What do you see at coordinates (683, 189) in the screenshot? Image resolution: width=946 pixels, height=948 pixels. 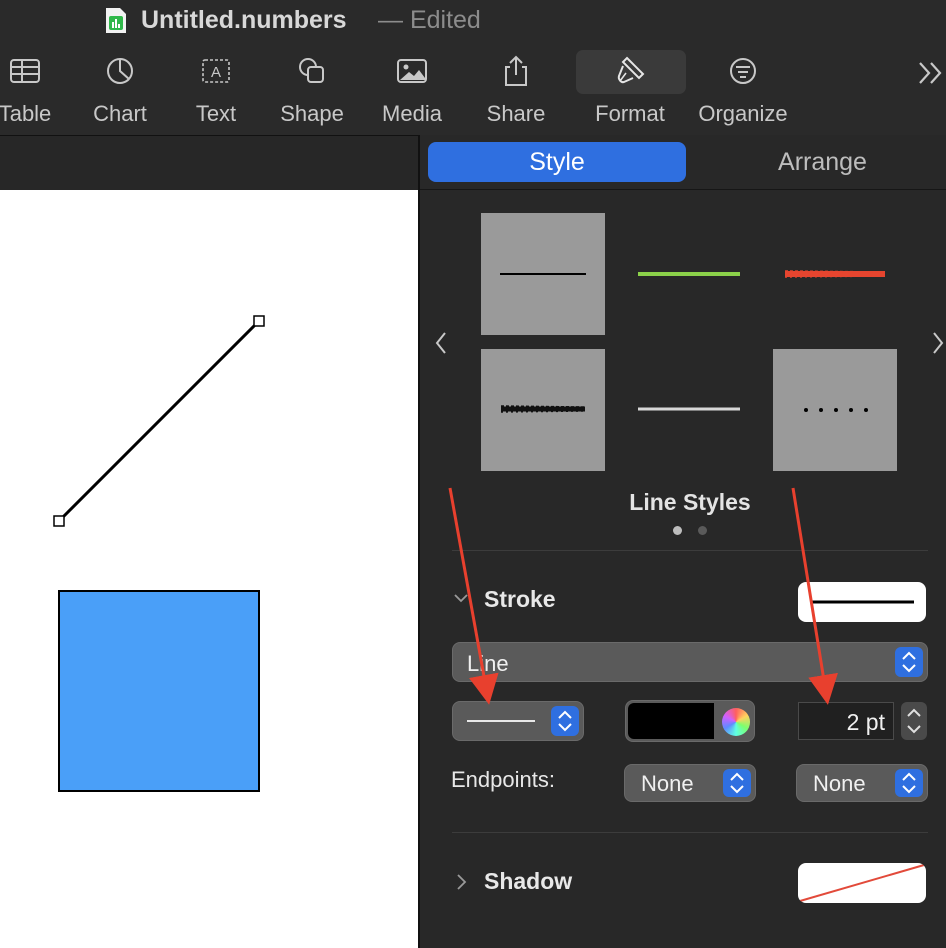 I see `tabs-divider` at bounding box center [683, 189].